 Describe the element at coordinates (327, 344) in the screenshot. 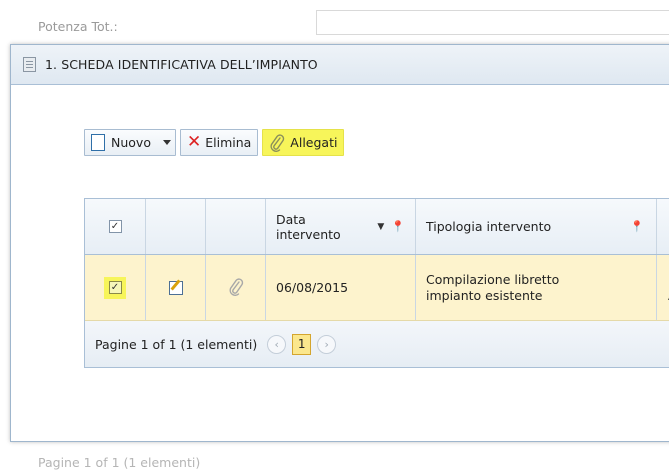

I see `next-page-icon: ›` at that location.